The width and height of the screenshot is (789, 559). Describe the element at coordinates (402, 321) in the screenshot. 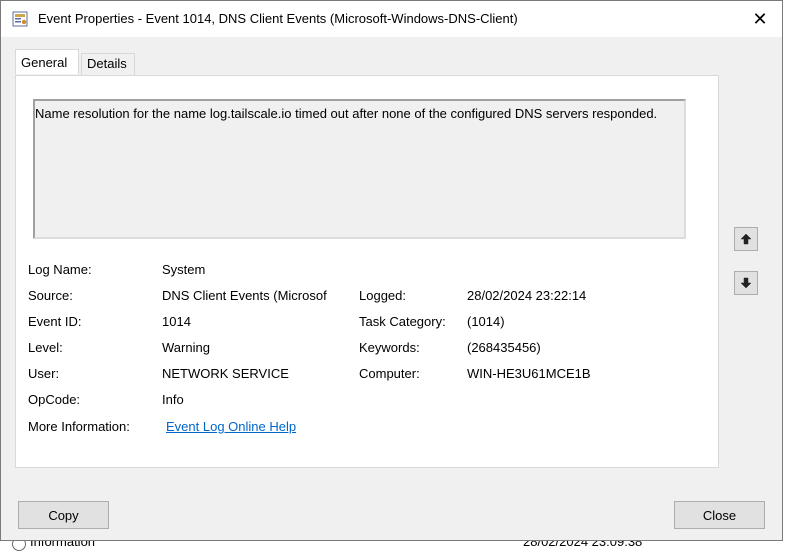

I see `task-category-label: Task Category:` at that location.